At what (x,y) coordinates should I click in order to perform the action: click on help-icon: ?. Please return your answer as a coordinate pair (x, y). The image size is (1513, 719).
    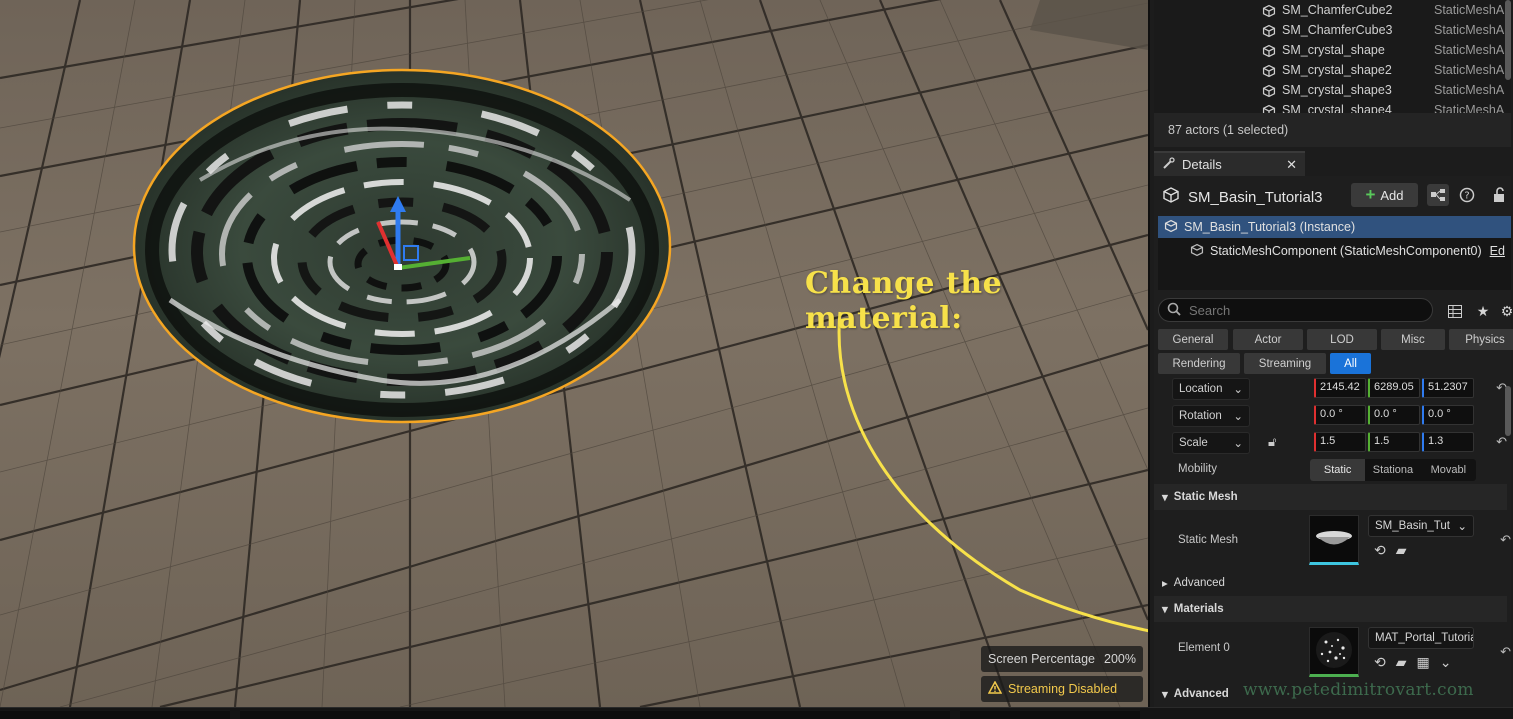
    Looking at the image, I should click on (1467, 195).